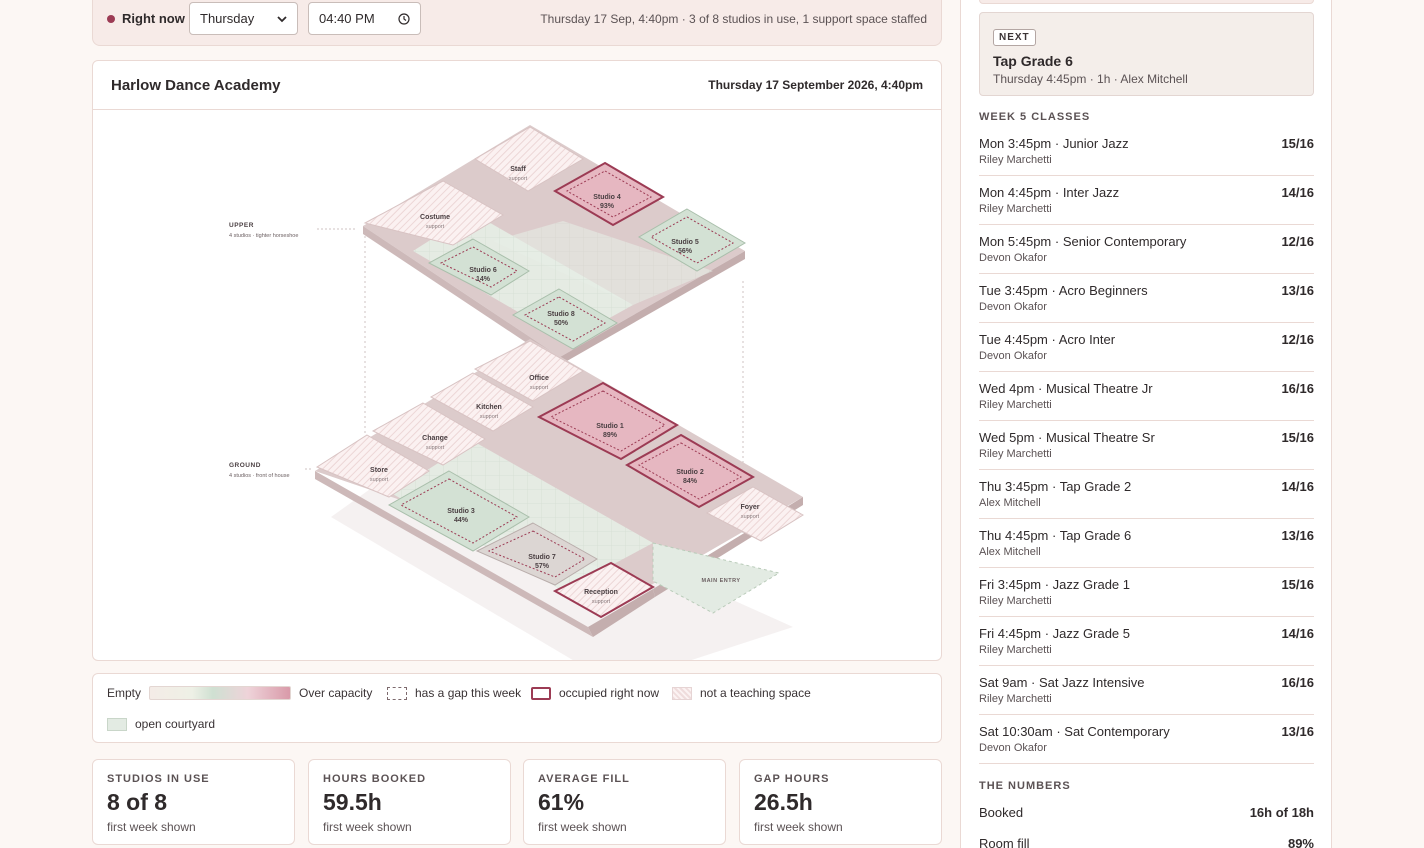  What do you see at coordinates (792, 779) in the screenshot?
I see `stat-label: GAP HOURS` at bounding box center [792, 779].